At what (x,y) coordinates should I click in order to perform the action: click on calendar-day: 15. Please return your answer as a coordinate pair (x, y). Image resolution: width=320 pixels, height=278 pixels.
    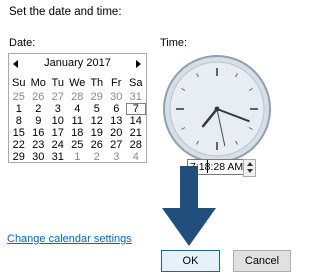
    Looking at the image, I should click on (19, 133).